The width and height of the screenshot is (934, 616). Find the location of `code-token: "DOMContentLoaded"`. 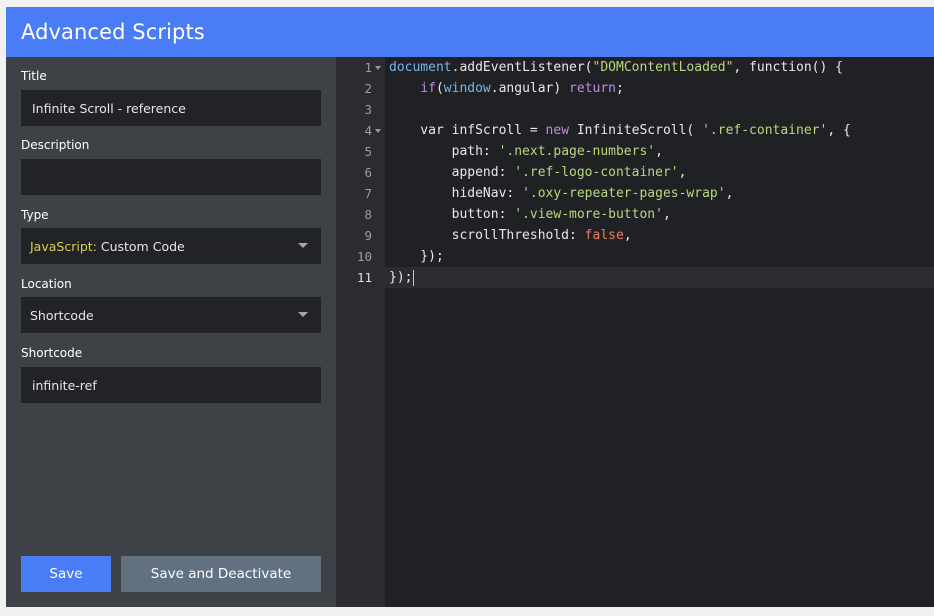

code-token: "DOMContentLoaded" is located at coordinates (663, 67).